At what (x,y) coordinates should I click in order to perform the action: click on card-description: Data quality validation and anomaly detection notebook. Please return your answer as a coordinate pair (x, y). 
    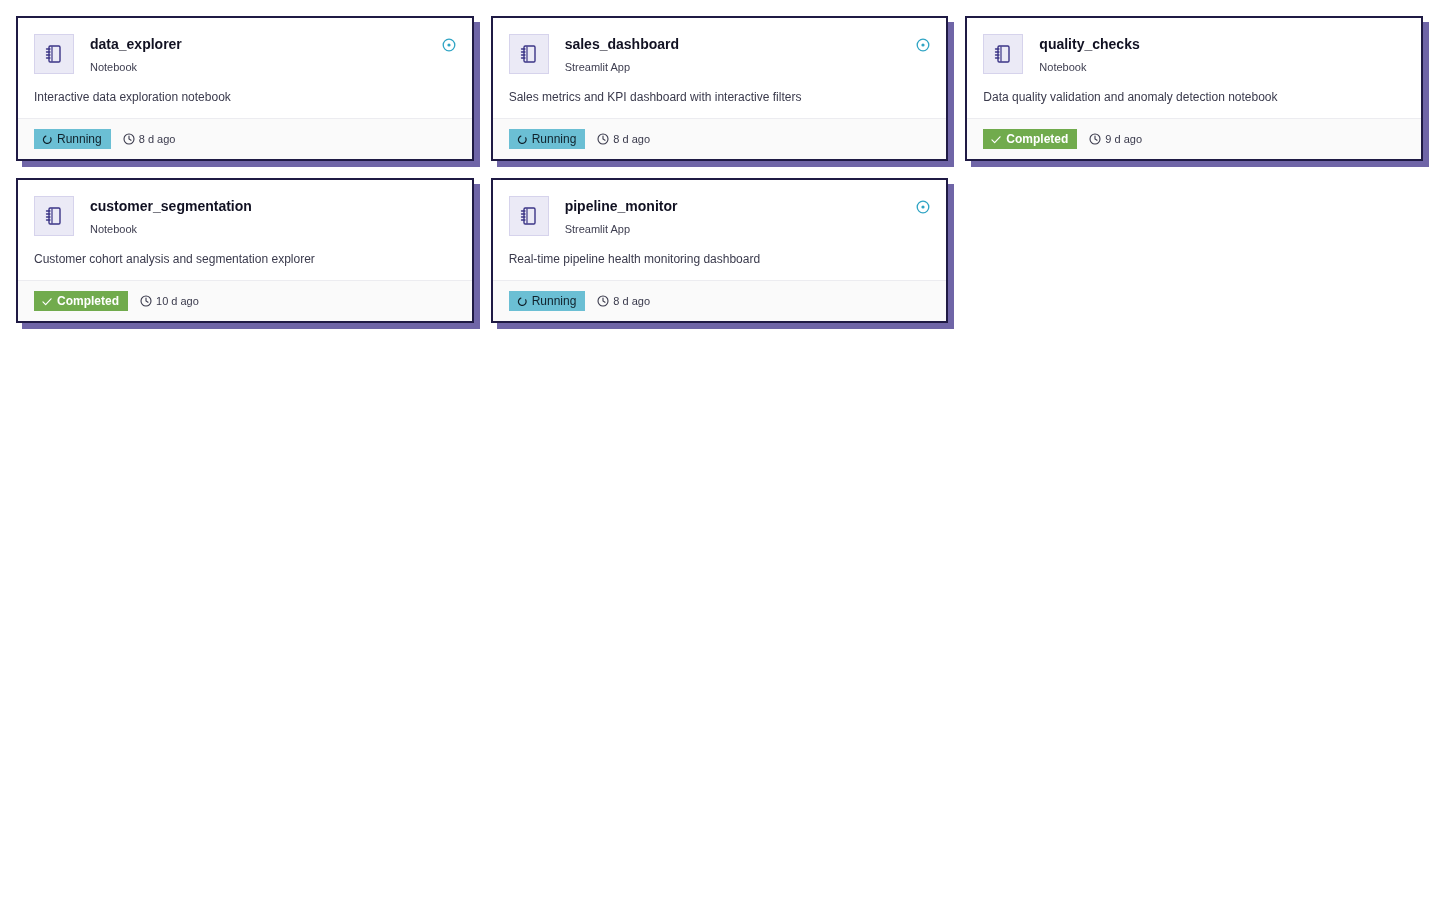
    Looking at the image, I should click on (1131, 97).